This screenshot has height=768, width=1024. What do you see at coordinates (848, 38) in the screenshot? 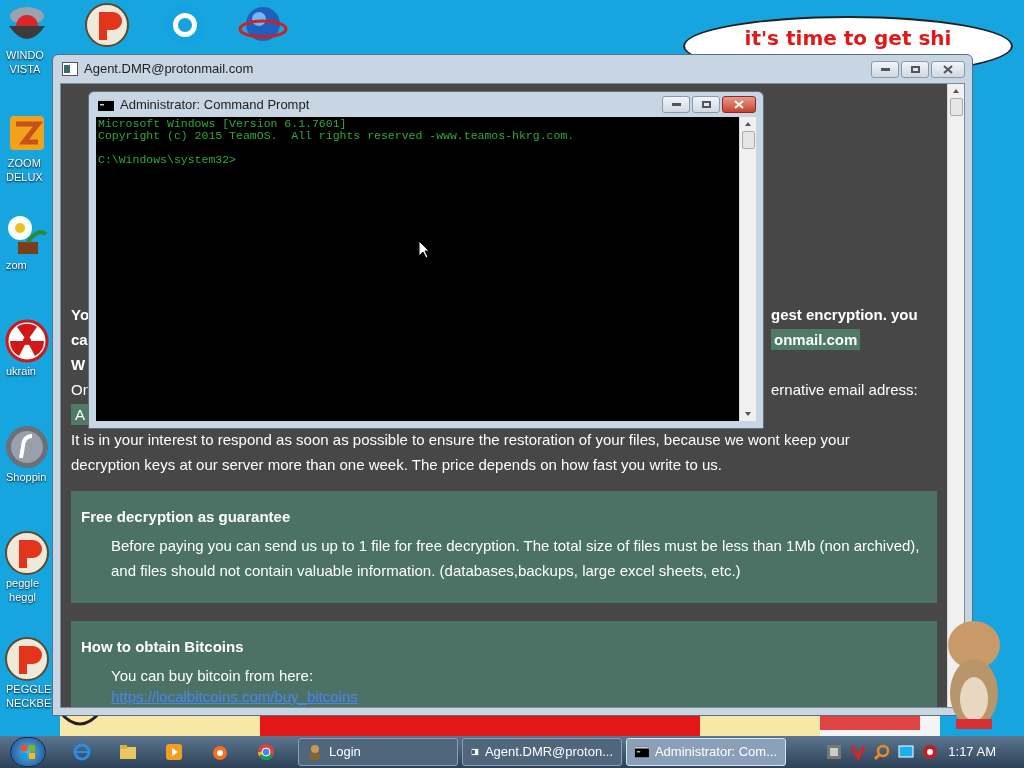
I see `bubble-text: it's time to get shi` at bounding box center [848, 38].